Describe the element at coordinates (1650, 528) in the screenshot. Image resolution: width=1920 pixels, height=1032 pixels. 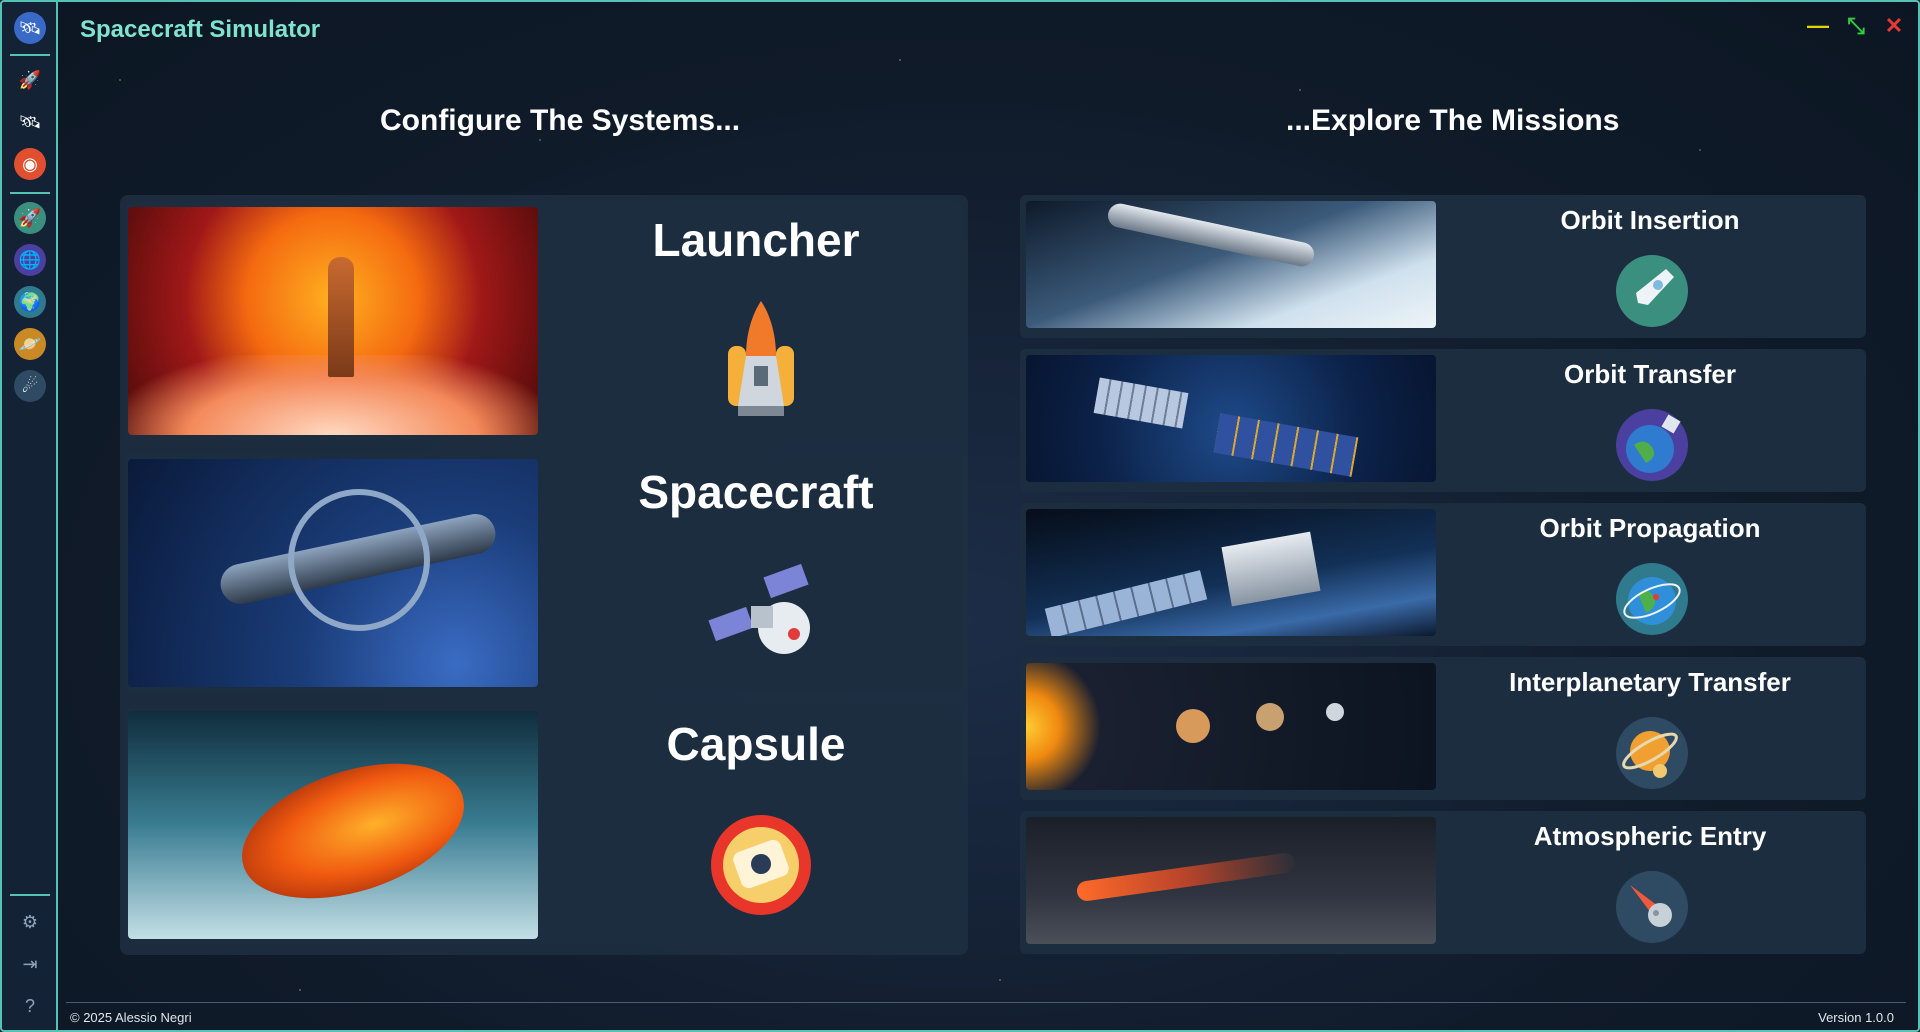
I see `mission-title: Orbit Propagation` at that location.